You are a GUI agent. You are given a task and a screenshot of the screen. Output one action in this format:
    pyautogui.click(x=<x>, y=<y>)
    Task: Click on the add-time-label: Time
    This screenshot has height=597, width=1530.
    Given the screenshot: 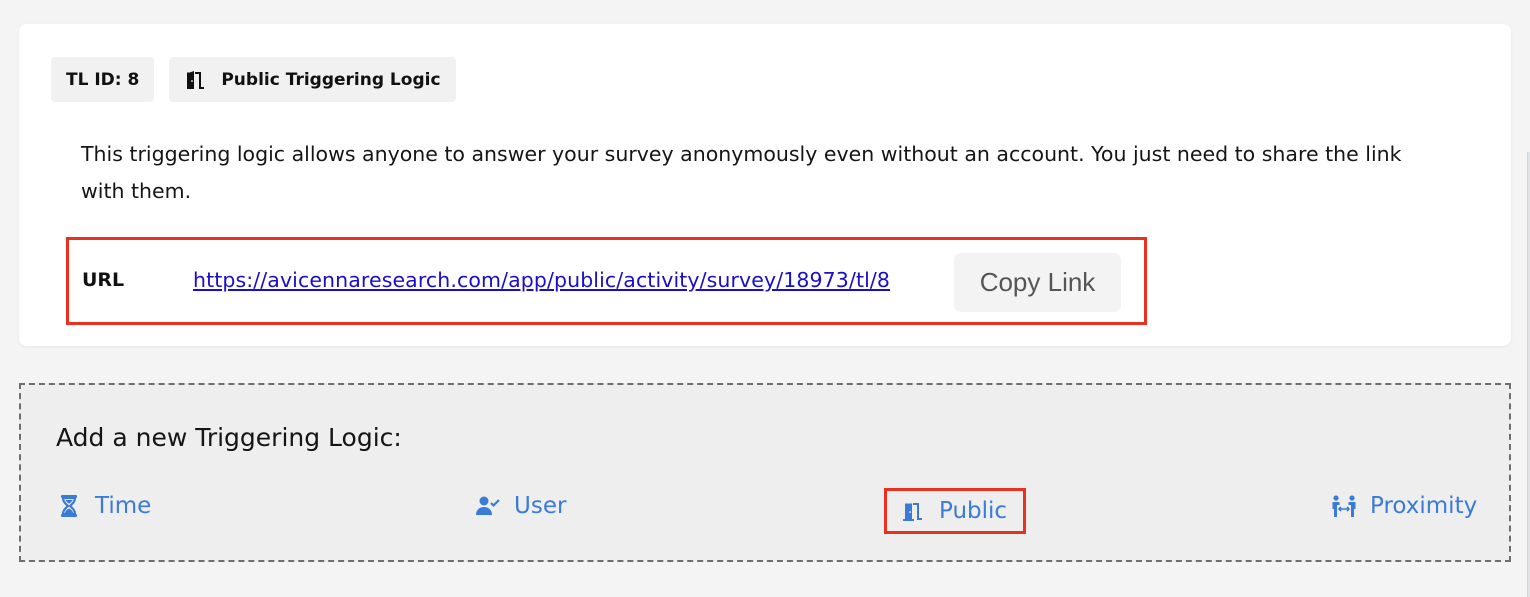 What is the action you would take?
    pyautogui.click(x=123, y=506)
    